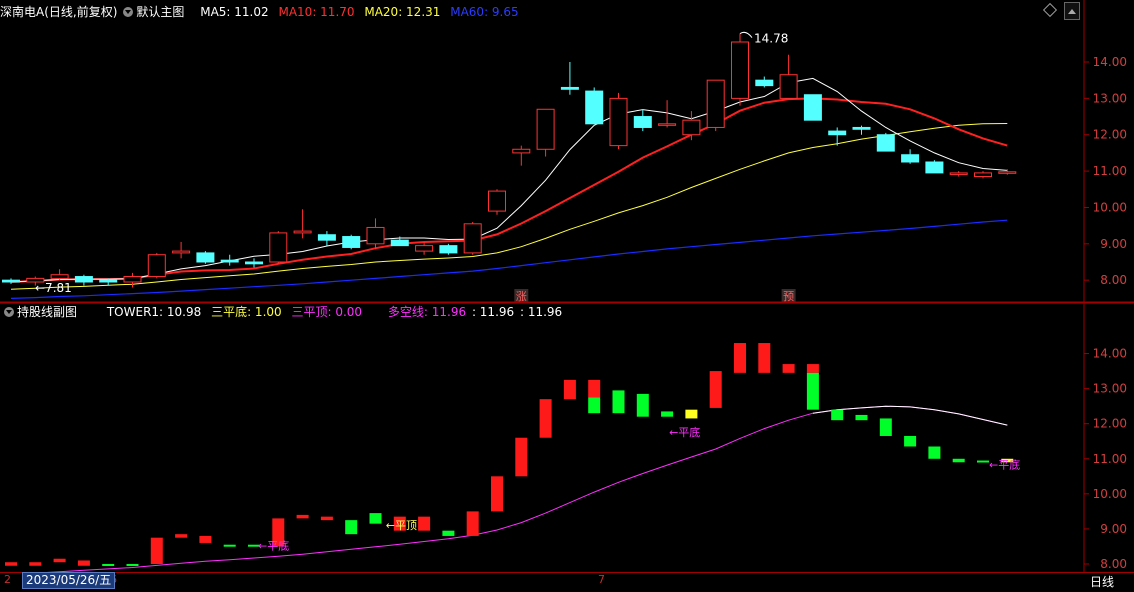  Describe the element at coordinates (567, 580) in the screenshot. I see `time-axis` at that location.